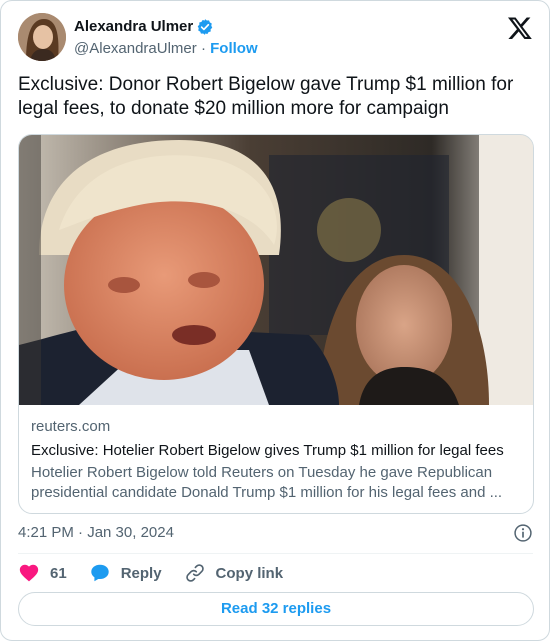 This screenshot has height=641, width=550. I want to click on reply-button: Reply, so click(125, 573).